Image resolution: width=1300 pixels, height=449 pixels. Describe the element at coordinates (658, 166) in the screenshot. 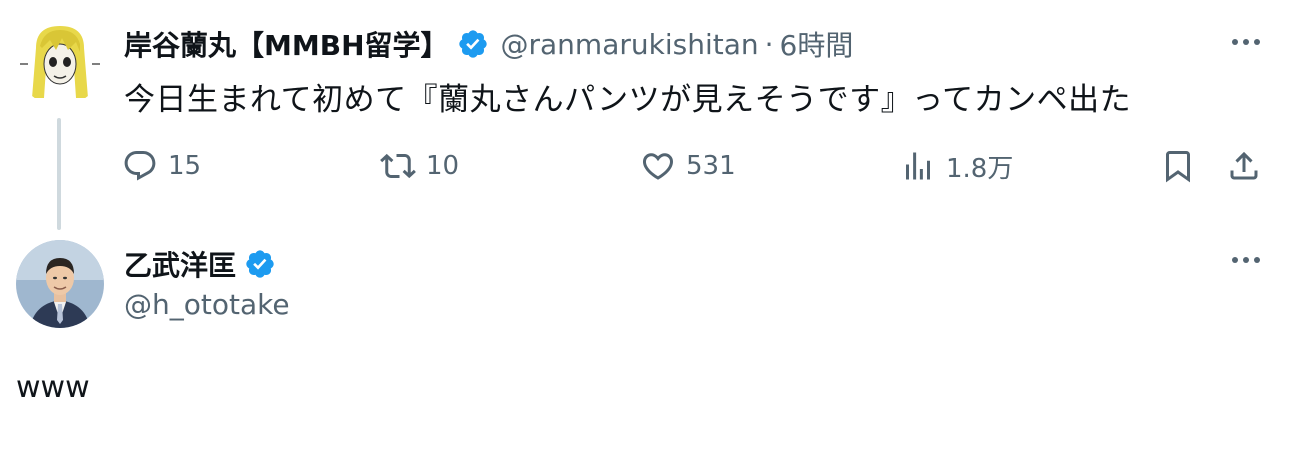

I see `like-icon` at that location.